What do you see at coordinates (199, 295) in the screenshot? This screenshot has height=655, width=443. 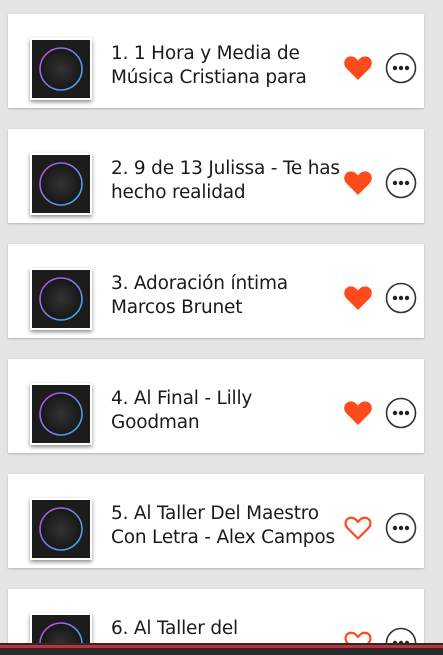 I see `song-title: 3. Adoración íntima Marcos Brunet` at bounding box center [199, 295].